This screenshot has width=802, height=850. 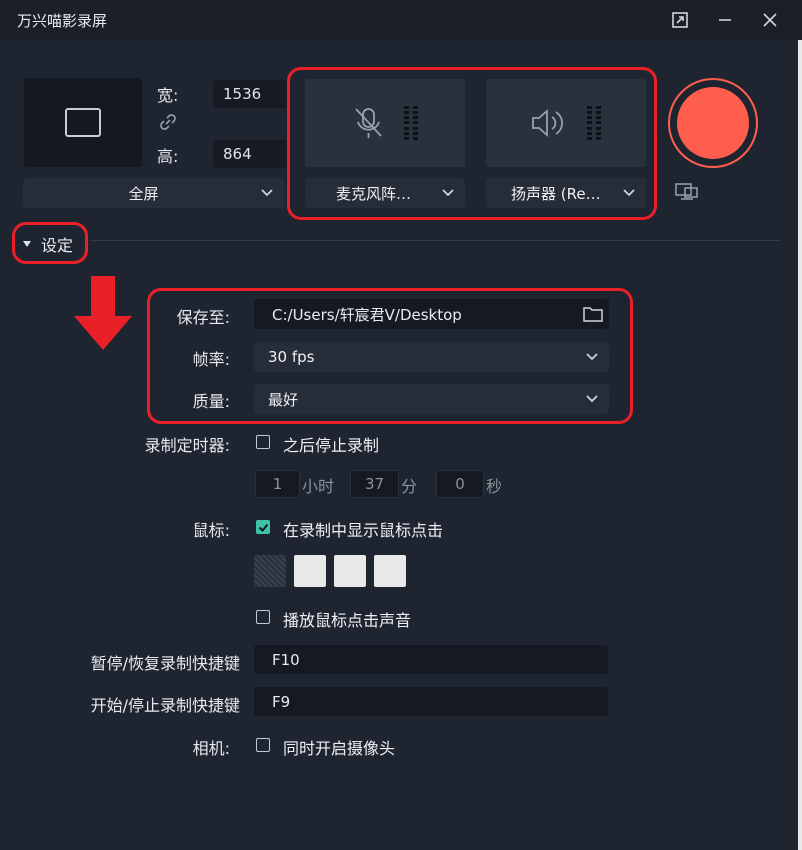 I want to click on record-dot-icon, so click(x=713, y=123).